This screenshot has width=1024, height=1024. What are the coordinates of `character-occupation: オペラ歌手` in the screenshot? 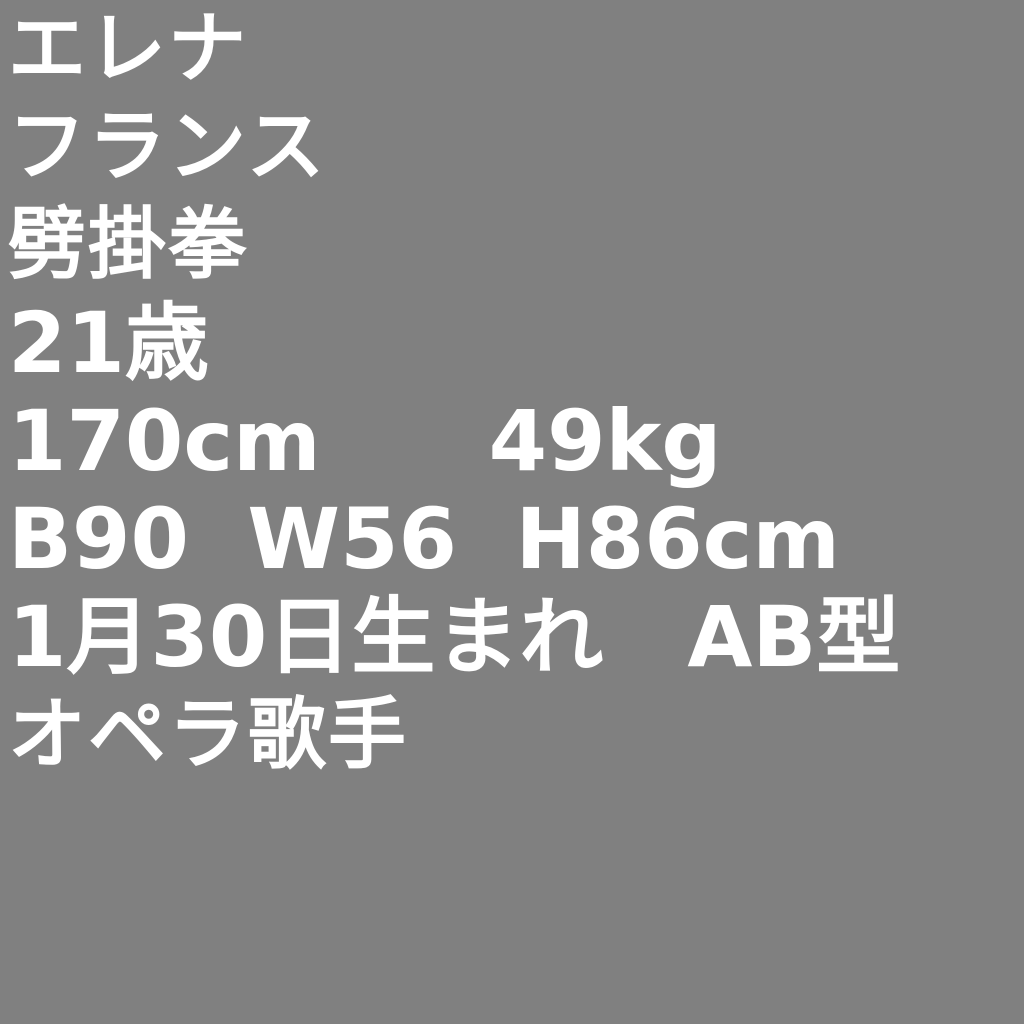 It's located at (208, 735).